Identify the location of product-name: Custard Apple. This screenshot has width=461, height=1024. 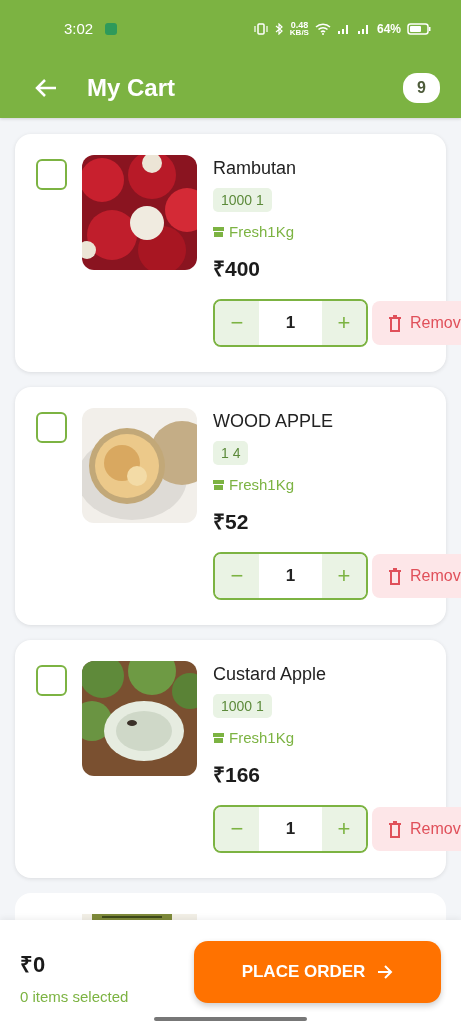
(270, 674).